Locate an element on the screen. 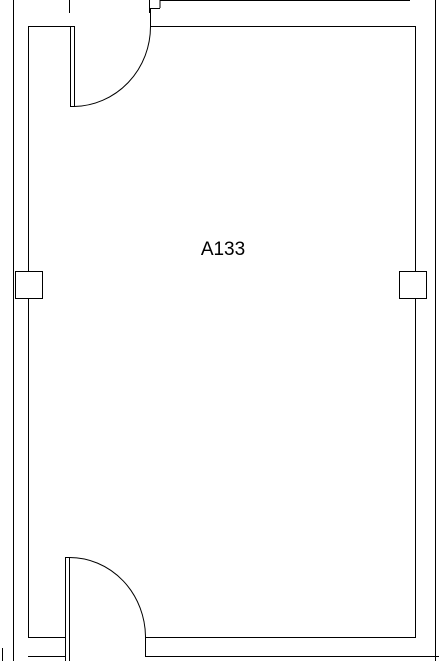  door-bottom is located at coordinates (105, 609).